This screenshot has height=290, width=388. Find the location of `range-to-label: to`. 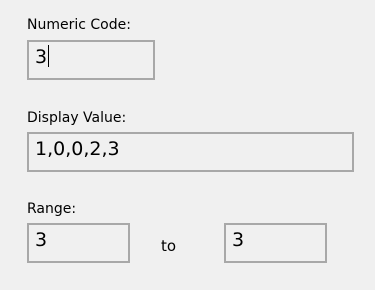

range-to-label: to is located at coordinates (169, 246).